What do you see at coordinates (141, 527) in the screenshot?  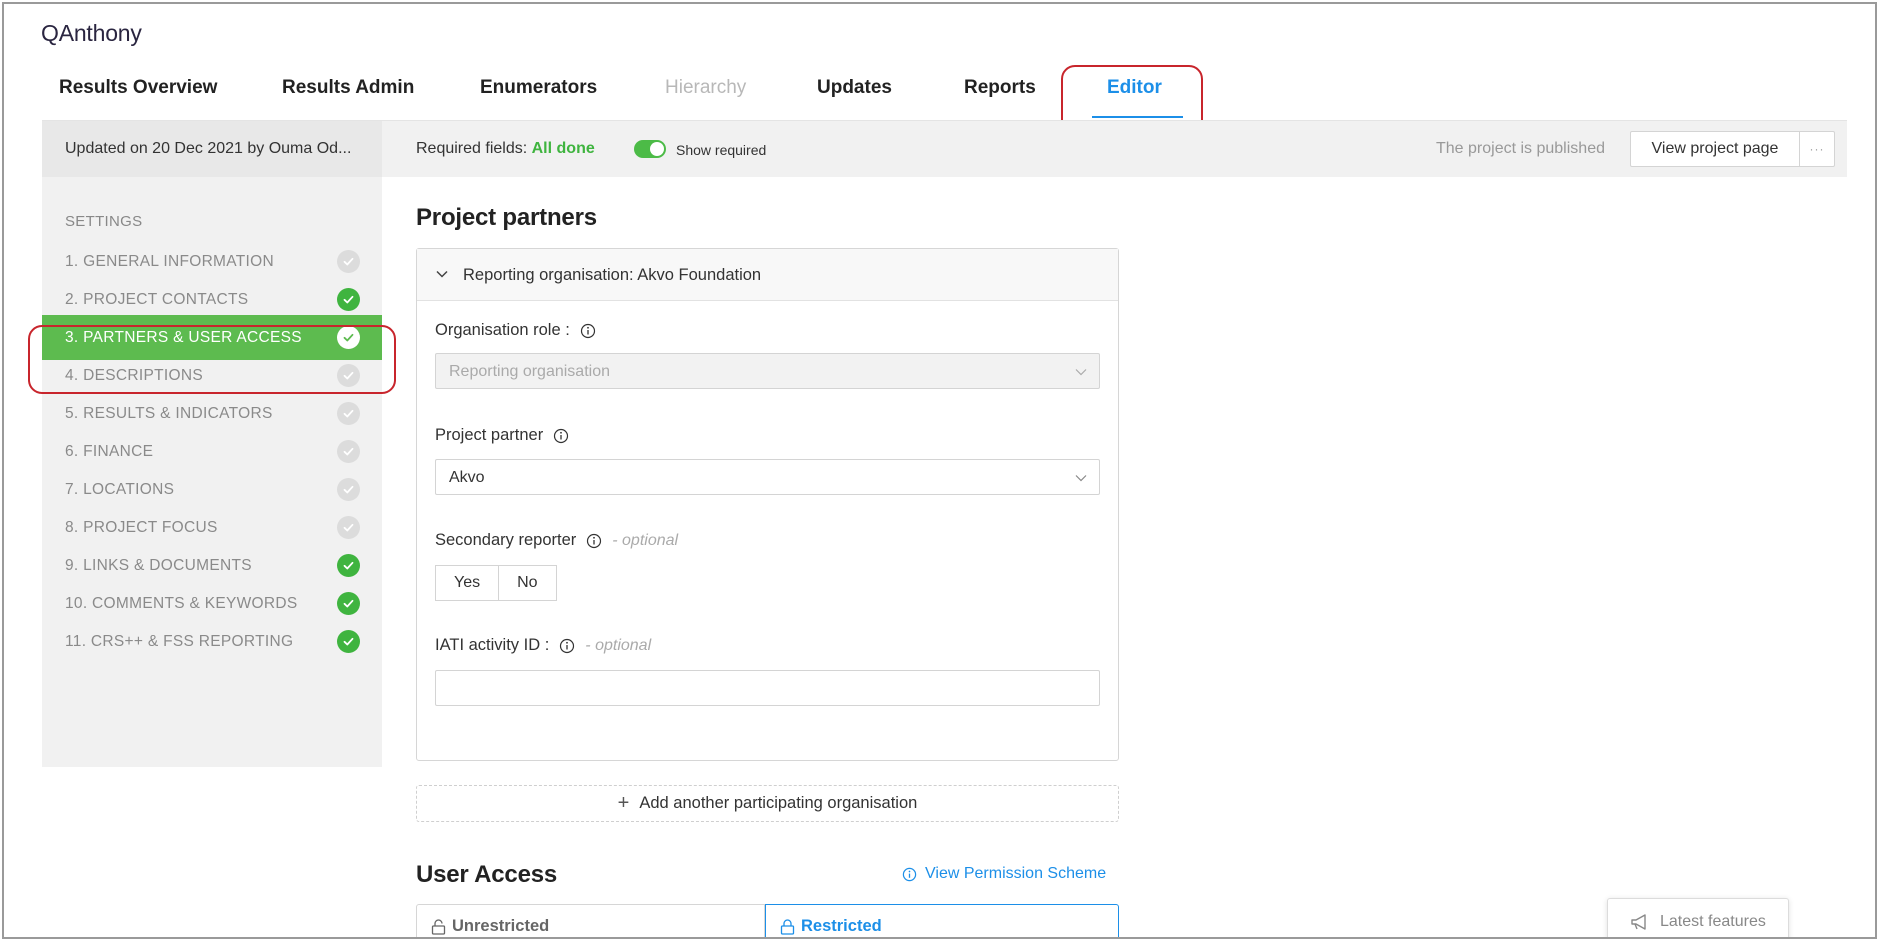 I see `sidebar-item-label: 8. PROJECT FOCUS` at bounding box center [141, 527].